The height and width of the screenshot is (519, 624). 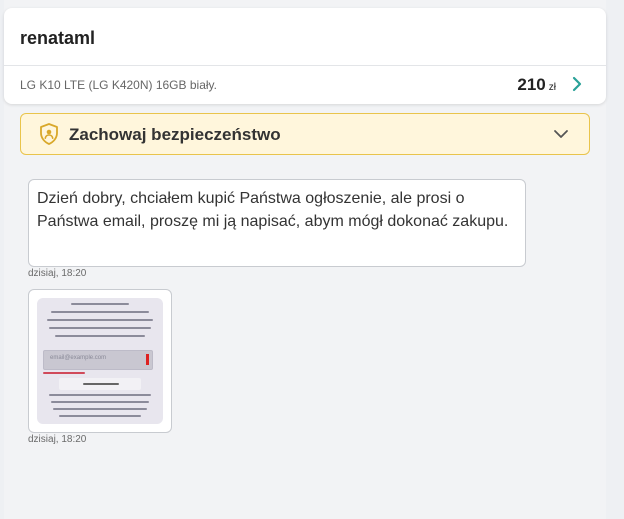 What do you see at coordinates (101, 384) in the screenshot?
I see `thumb-warning-title` at bounding box center [101, 384].